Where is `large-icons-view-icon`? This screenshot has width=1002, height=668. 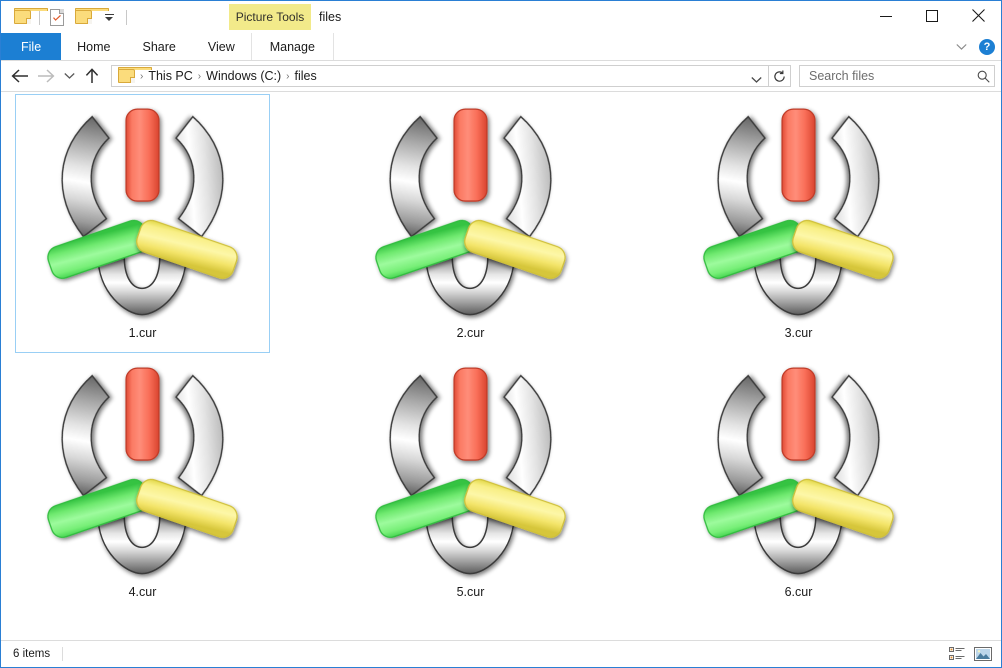 large-icons-view-icon is located at coordinates (983, 654).